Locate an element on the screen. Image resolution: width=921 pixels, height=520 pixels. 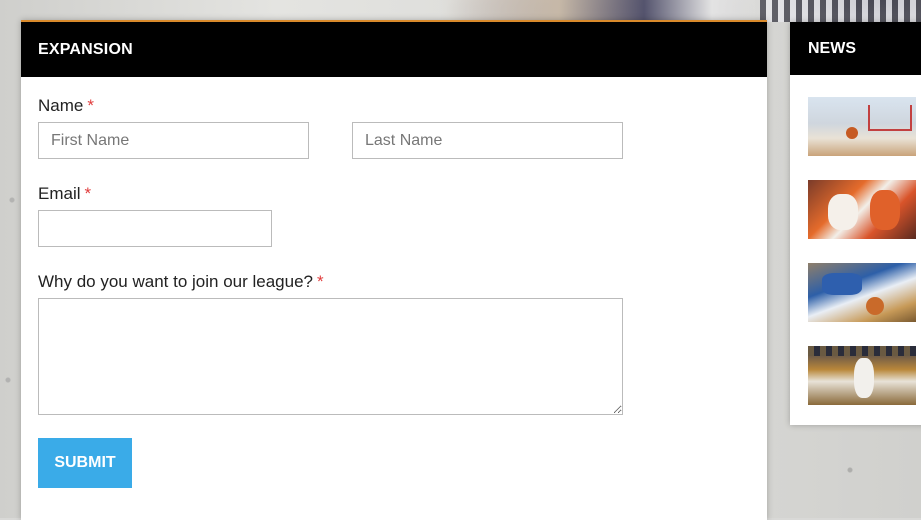
form-panel-title: EXPANSION is located at coordinates (394, 49).